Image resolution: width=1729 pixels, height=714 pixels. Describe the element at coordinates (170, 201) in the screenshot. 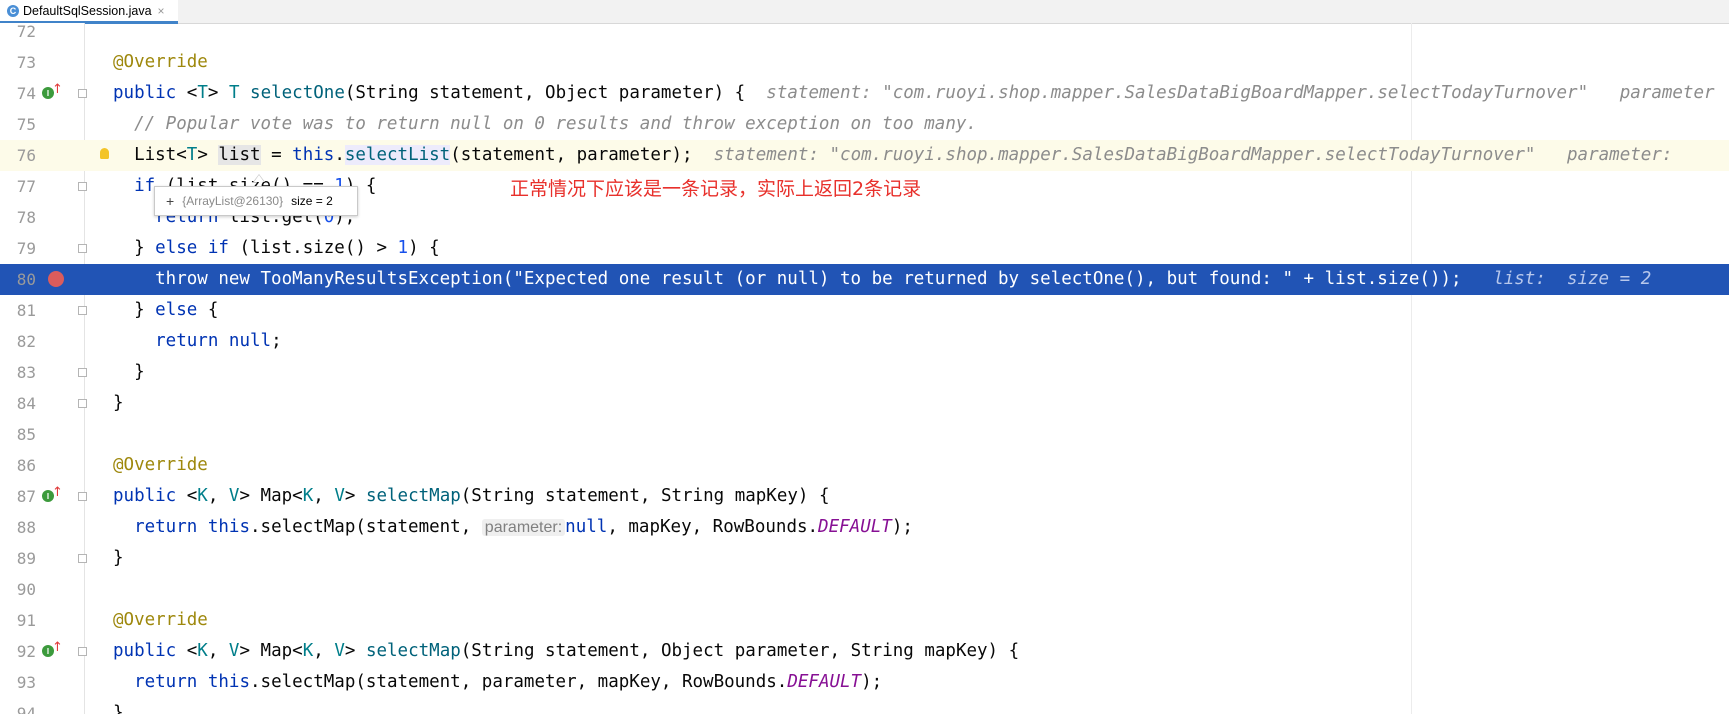

I see `expand-icon: +` at that location.